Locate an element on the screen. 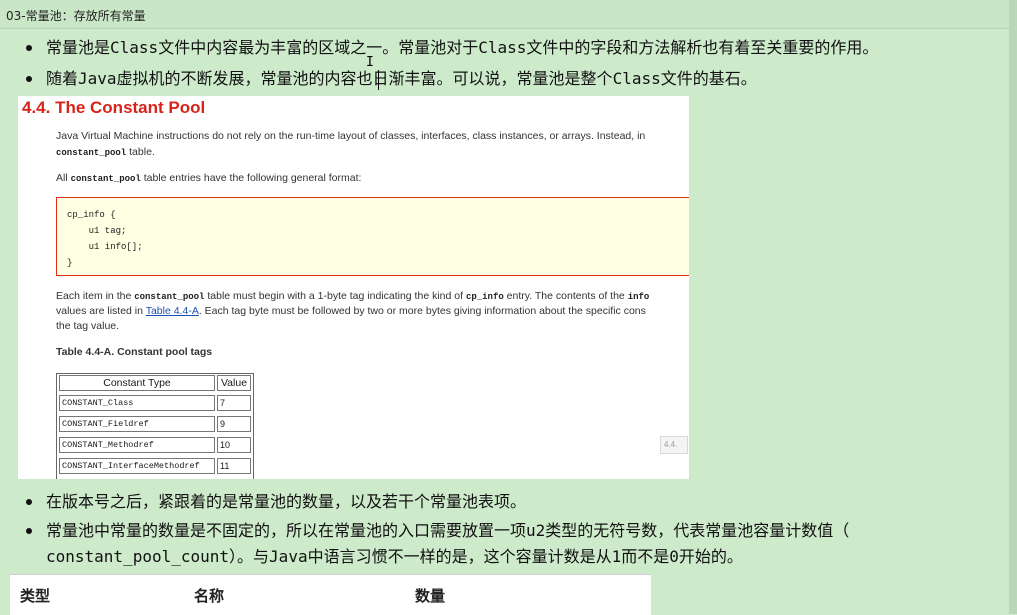  right-scroll-edge is located at coordinates (1013, 307).